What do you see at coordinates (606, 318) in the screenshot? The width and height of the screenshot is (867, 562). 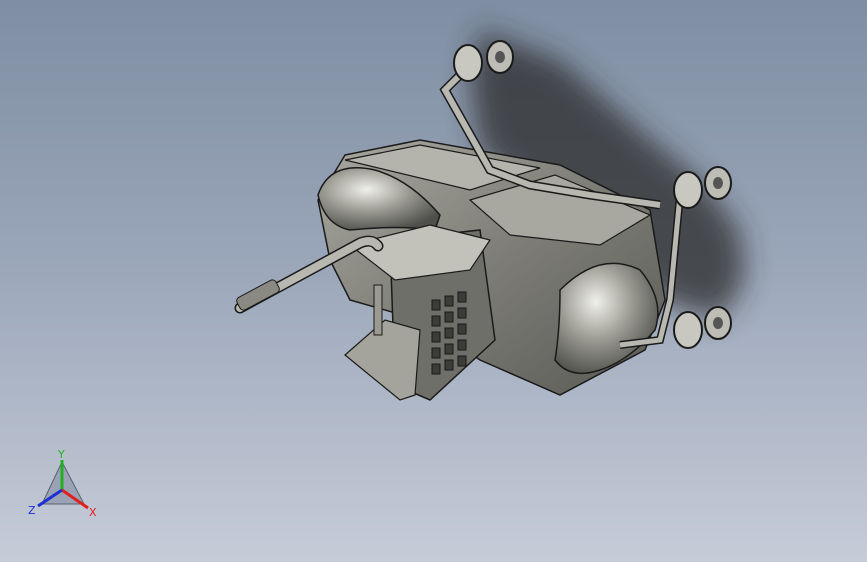 I see `basket-front-scoop` at bounding box center [606, 318].